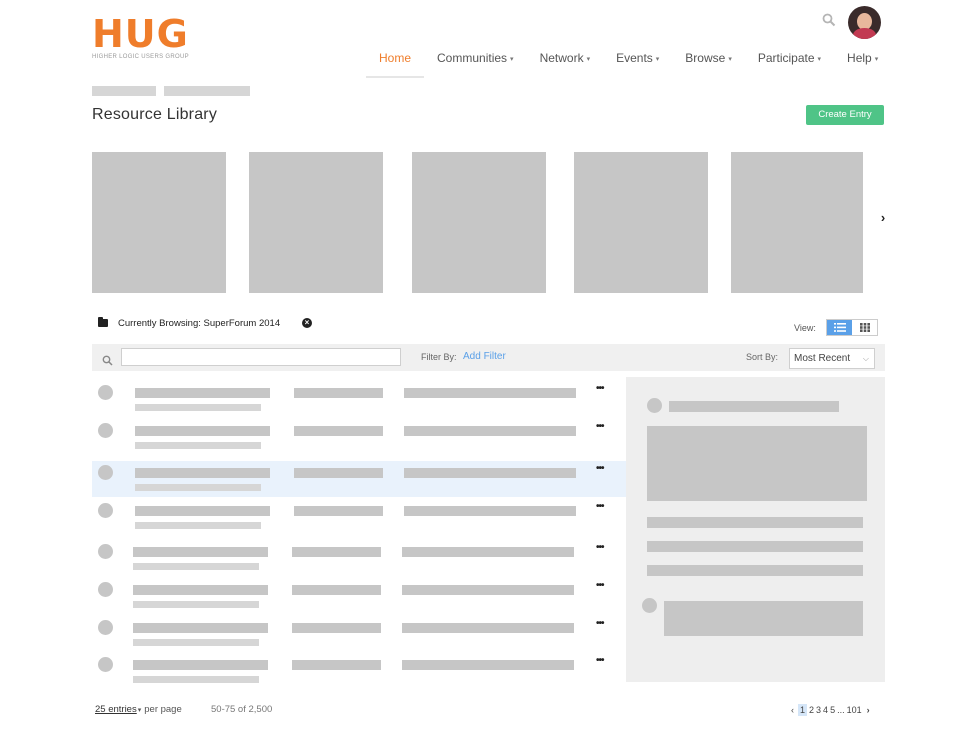  Describe the element at coordinates (854, 710) in the screenshot. I see `page-link: 101` at that location.